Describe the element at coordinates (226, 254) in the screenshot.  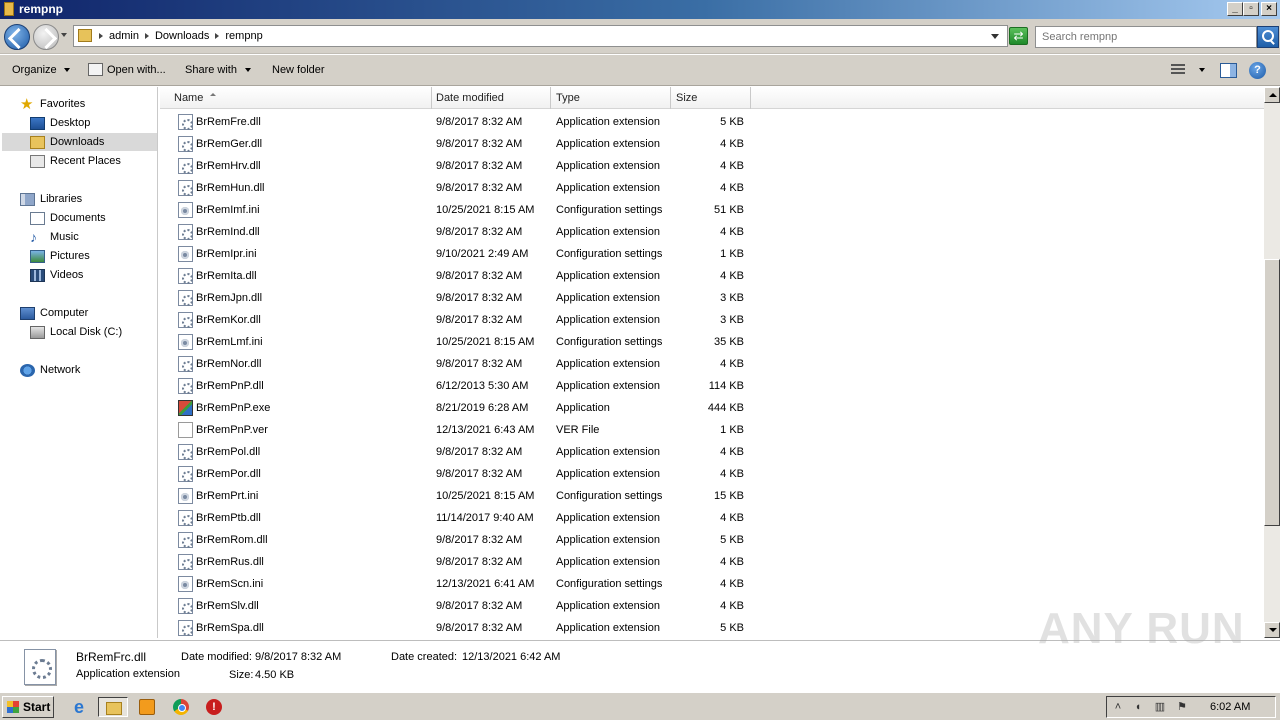
I see `file-name-cell: BrRemIpr.ini` at that location.